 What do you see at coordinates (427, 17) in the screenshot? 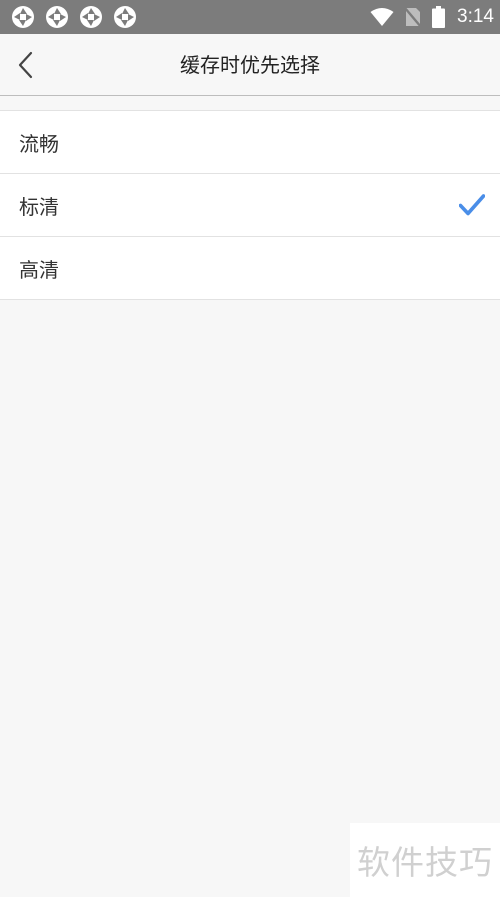
I see `system-status: 3:14` at bounding box center [427, 17].